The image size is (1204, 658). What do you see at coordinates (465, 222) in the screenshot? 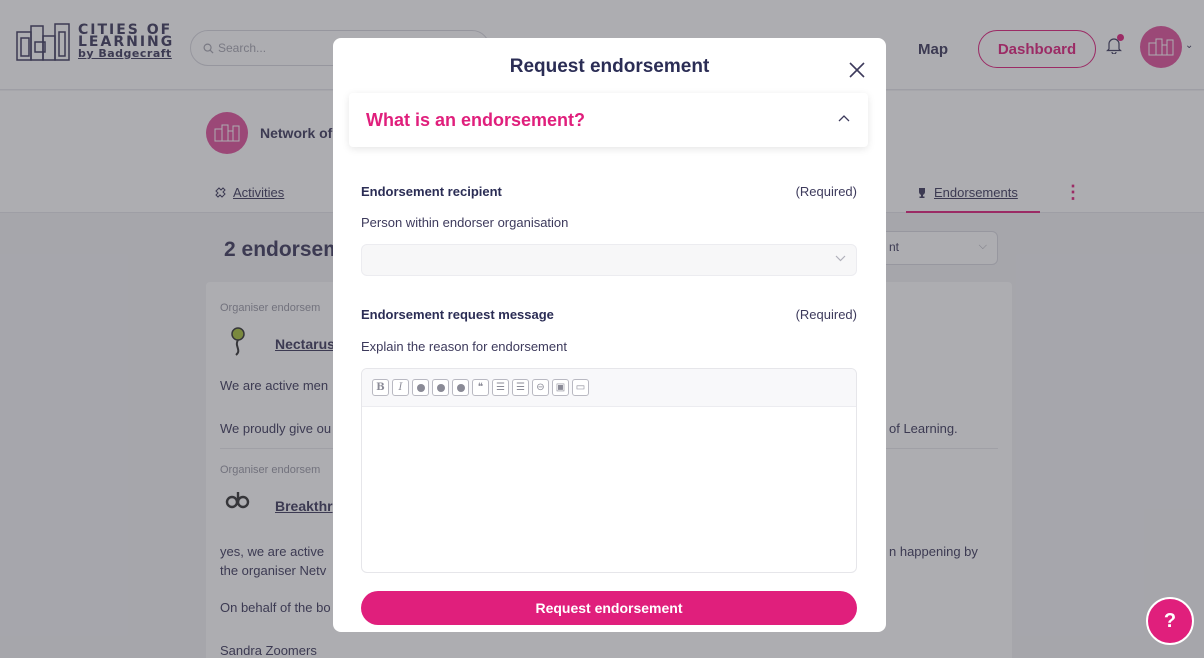
I see `recipient-hint: Person within endorser organisation` at bounding box center [465, 222].